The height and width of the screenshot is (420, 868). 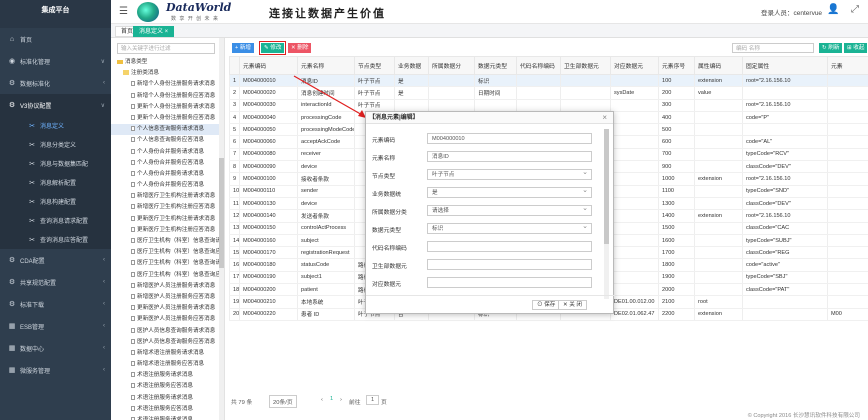 I want to click on tab-message-definition: 消息定义 ×, so click(x=154, y=31).